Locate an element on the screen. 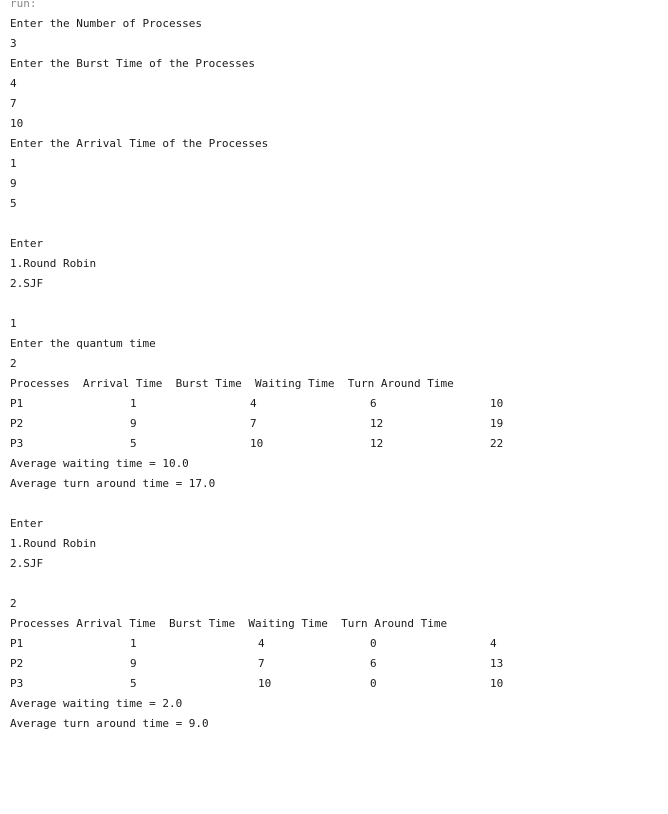  input-value: 1 is located at coordinates (13, 163).